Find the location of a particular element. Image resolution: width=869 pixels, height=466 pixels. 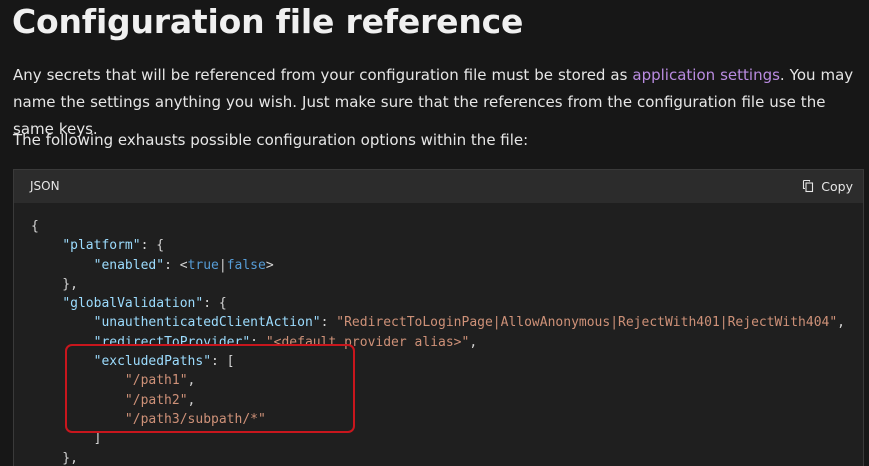

code-token: { is located at coordinates (35, 226).